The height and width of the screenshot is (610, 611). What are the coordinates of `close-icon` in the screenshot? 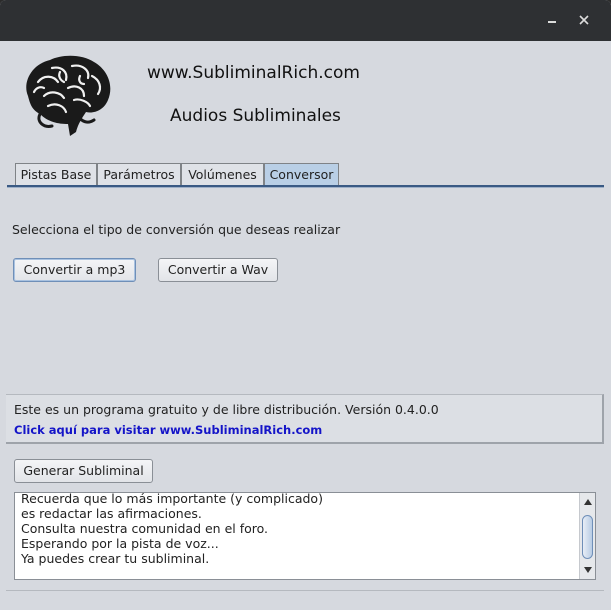 It's located at (584, 20).